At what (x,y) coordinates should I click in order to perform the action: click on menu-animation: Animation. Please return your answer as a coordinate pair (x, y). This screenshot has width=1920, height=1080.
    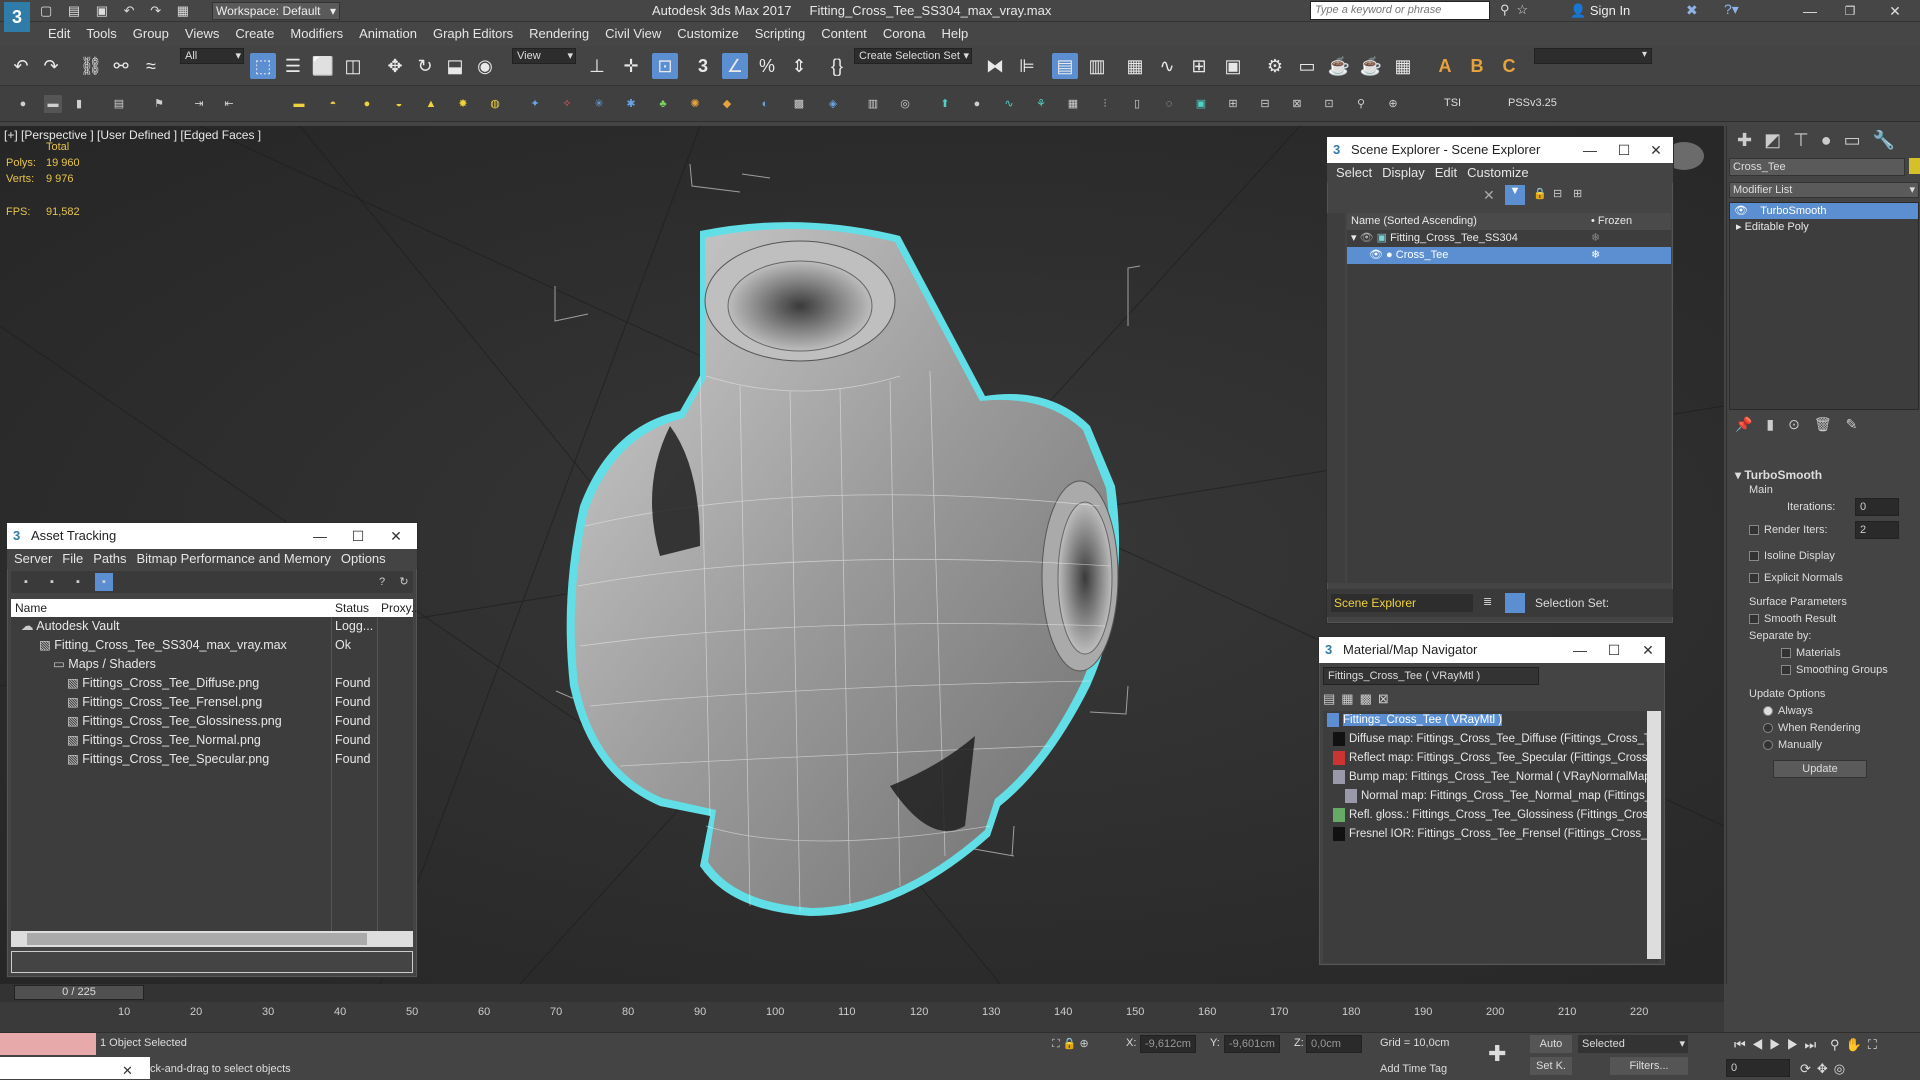
    Looking at the image, I should click on (388, 34).